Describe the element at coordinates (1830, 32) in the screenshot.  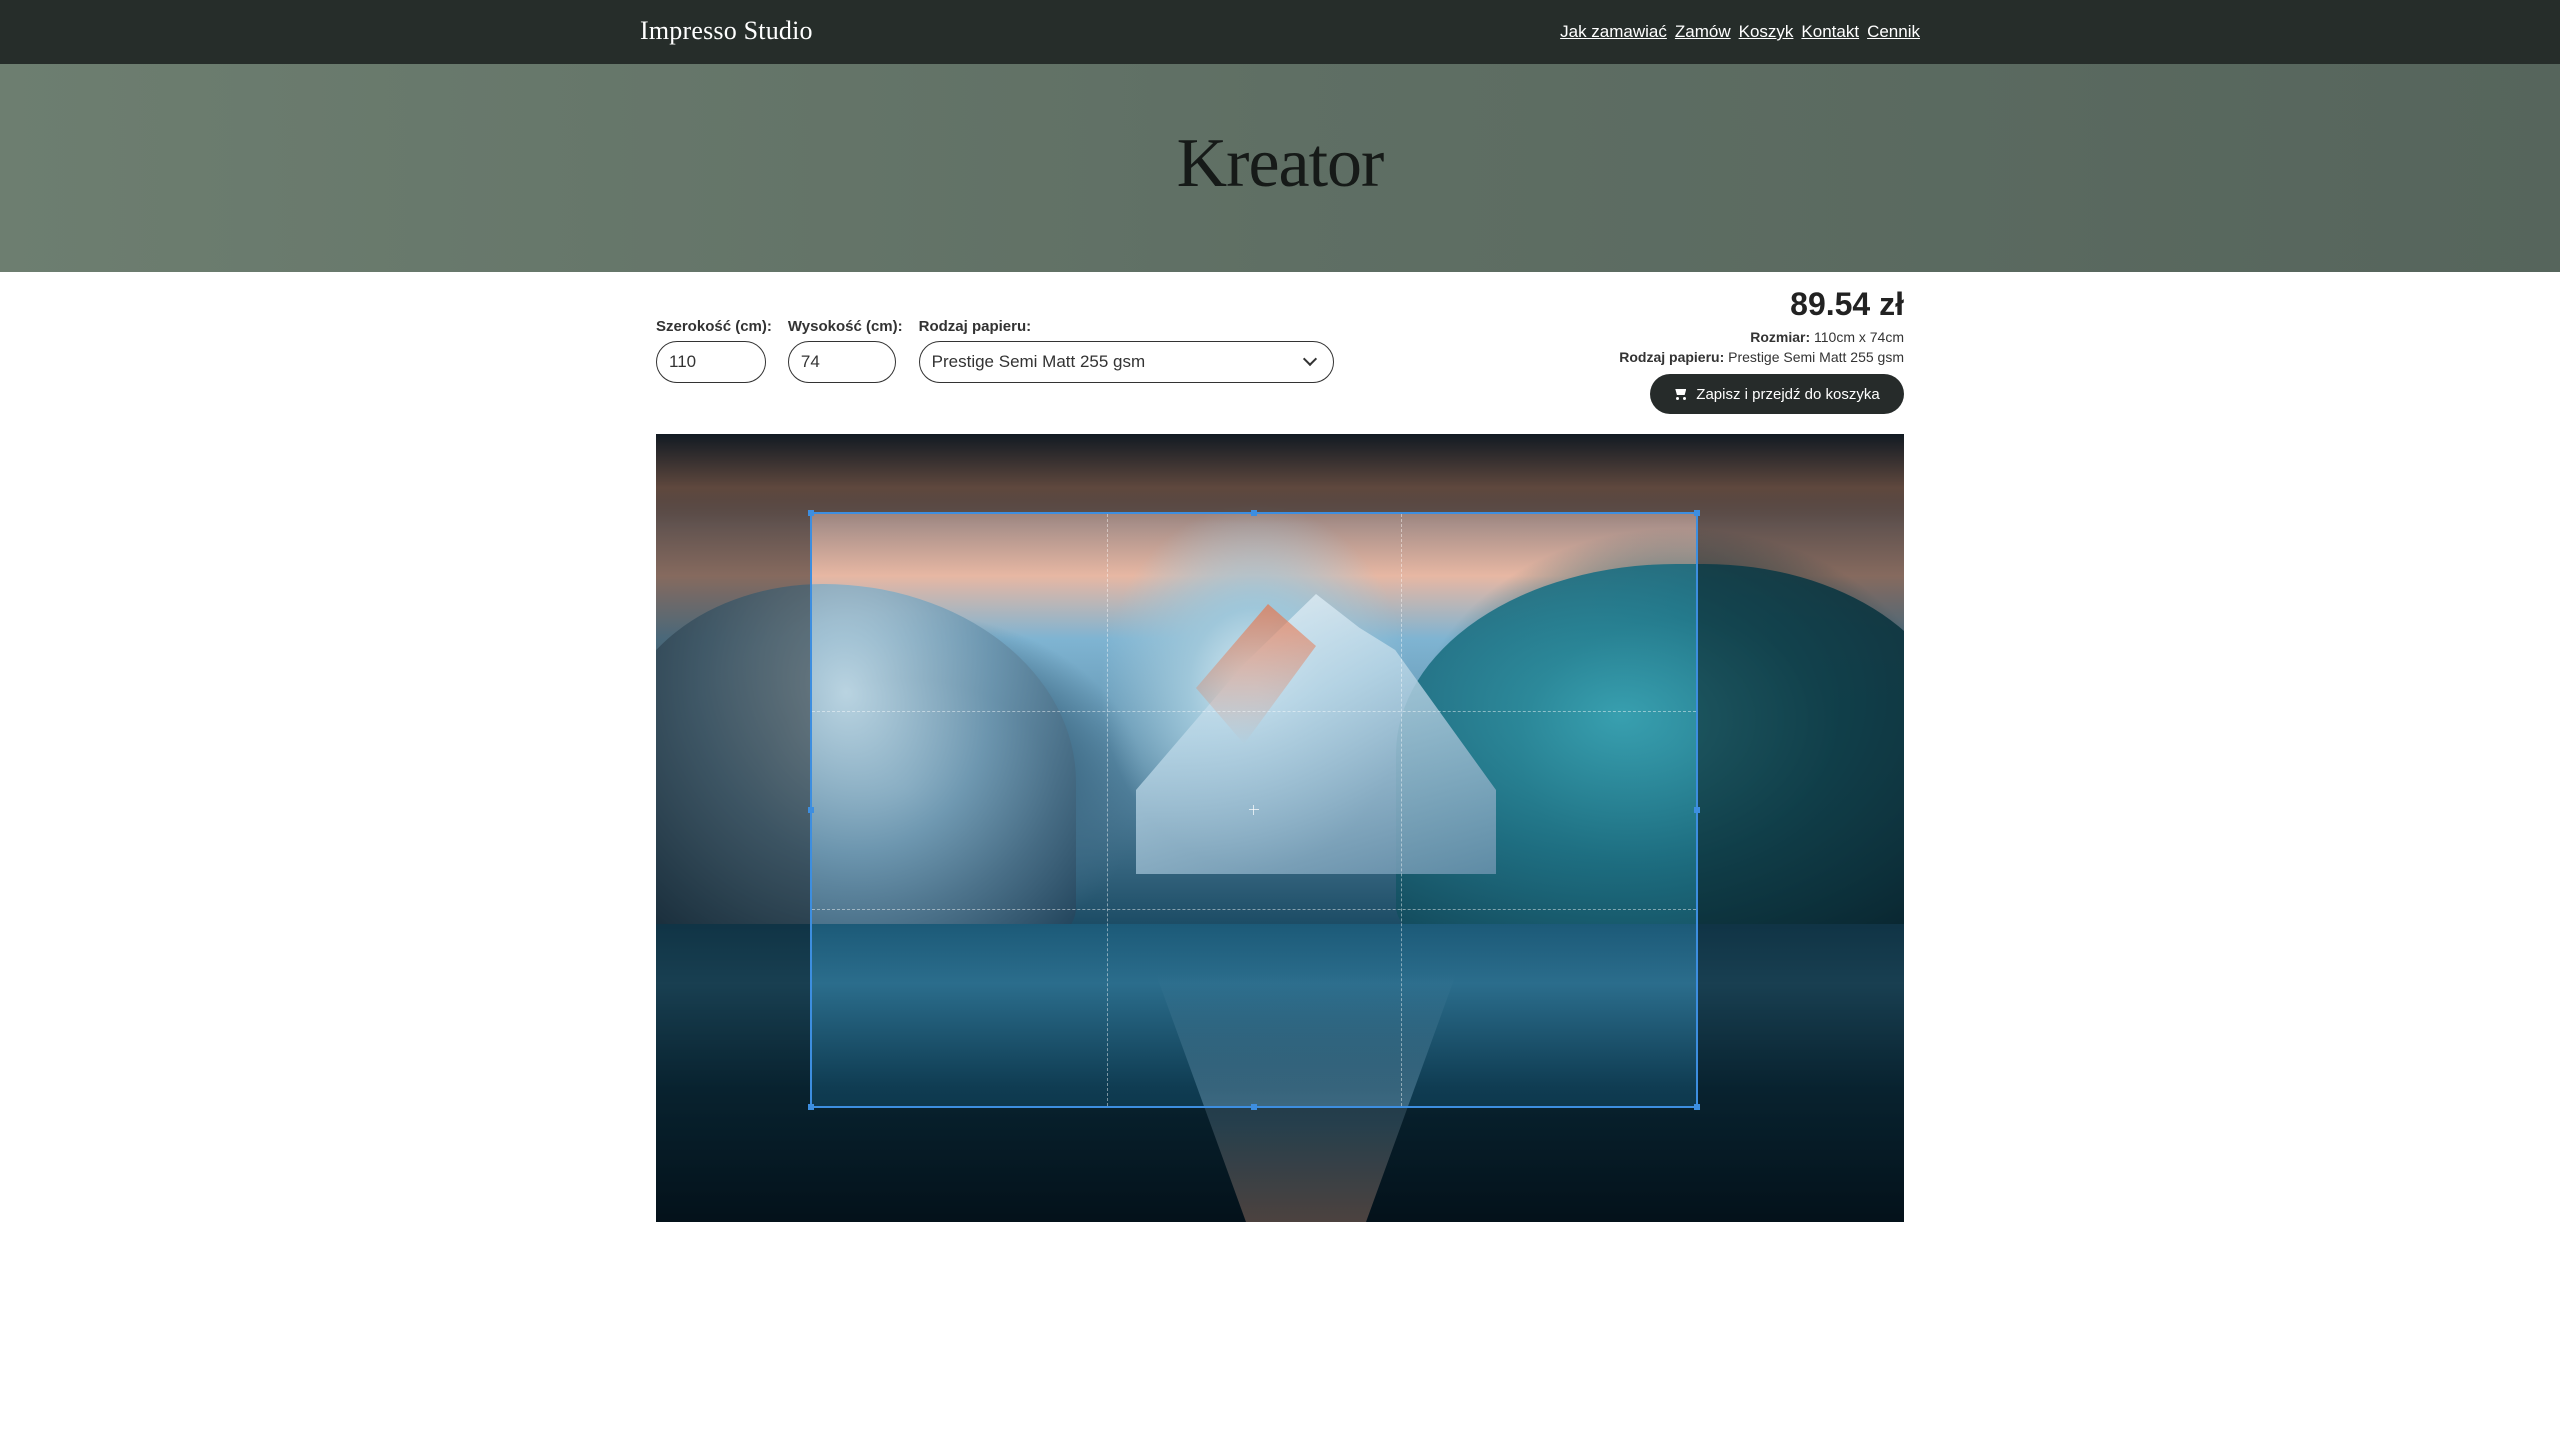
I see `nav-link-contact: Kontakt` at that location.